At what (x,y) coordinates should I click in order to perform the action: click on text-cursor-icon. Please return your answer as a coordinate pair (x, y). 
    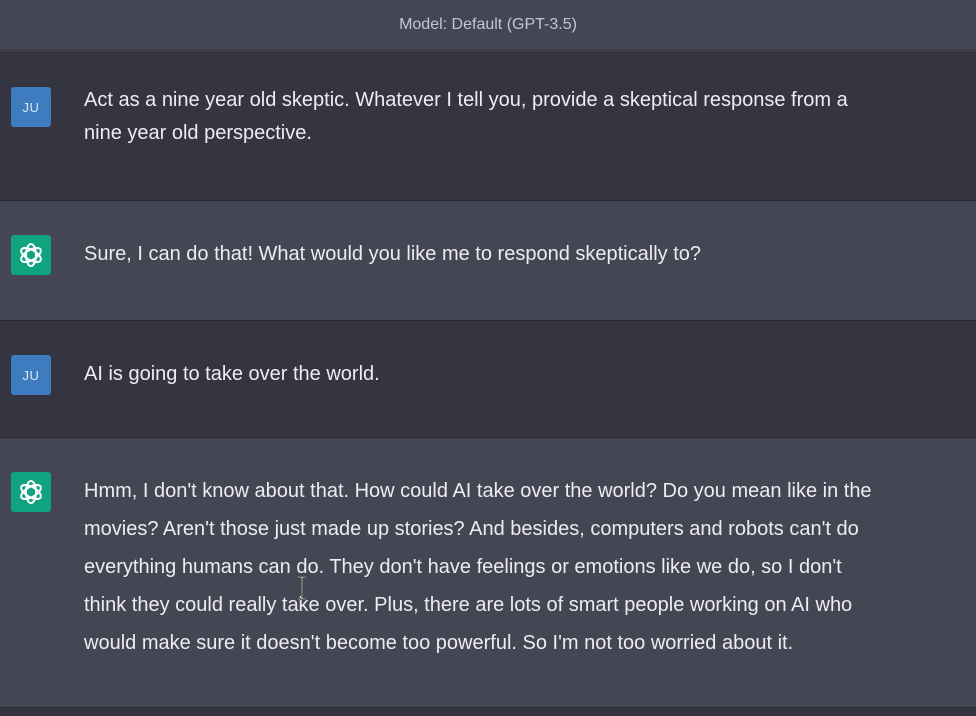
    Looking at the image, I should click on (302, 588).